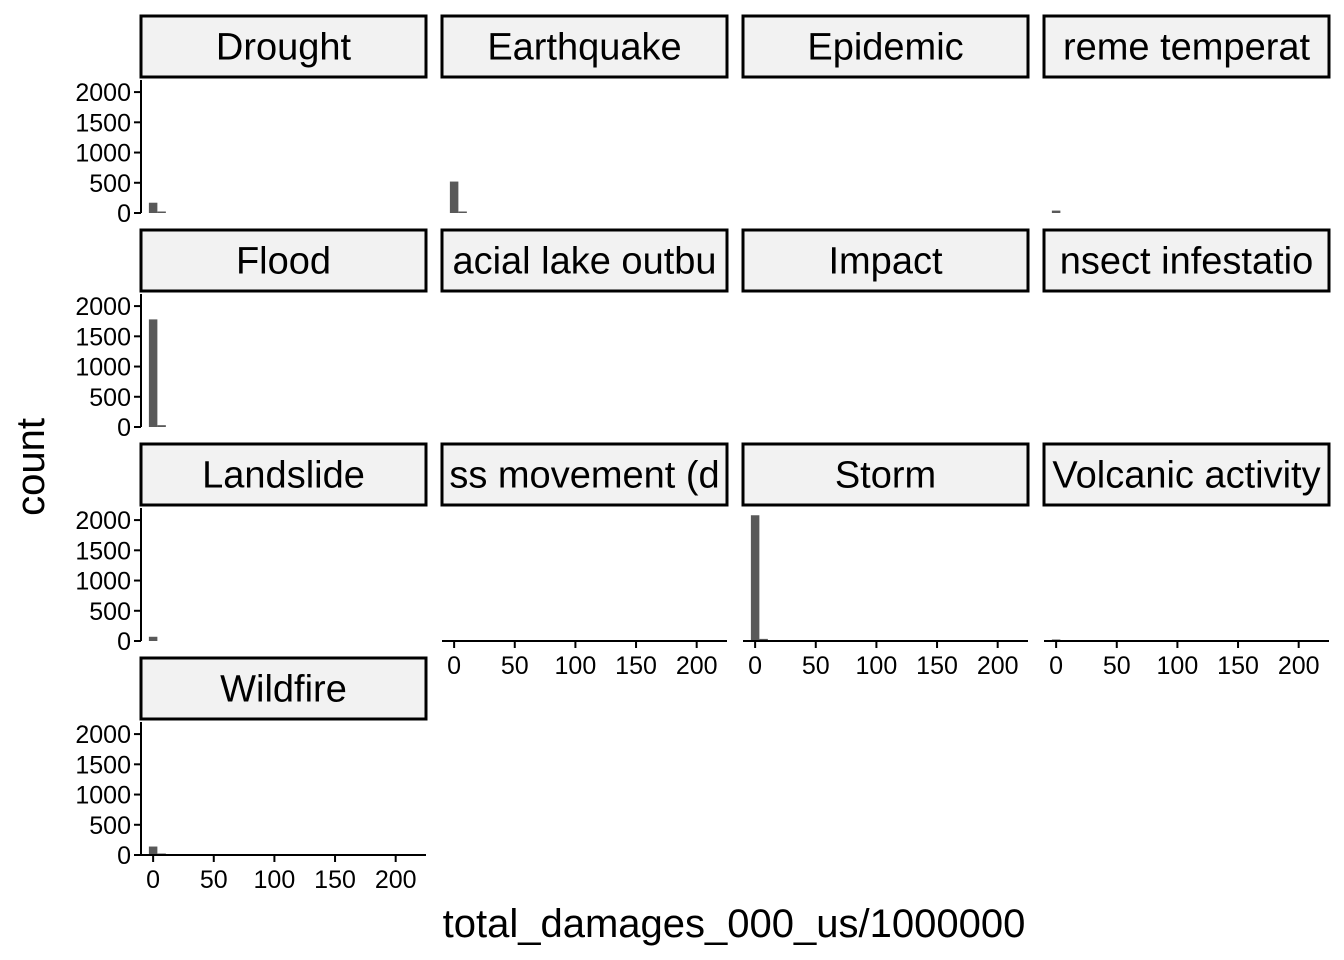  What do you see at coordinates (283, 690) in the screenshot?
I see `facet-strip-label: Wildfire` at bounding box center [283, 690].